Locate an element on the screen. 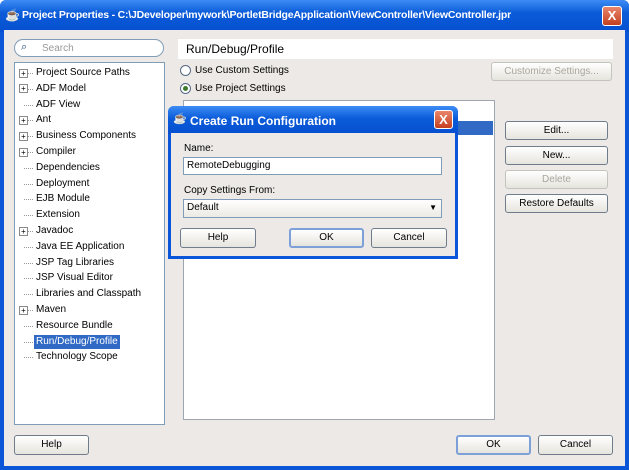 The height and width of the screenshot is (470, 629). tree-item: EJB Module is located at coordinates (63, 199).